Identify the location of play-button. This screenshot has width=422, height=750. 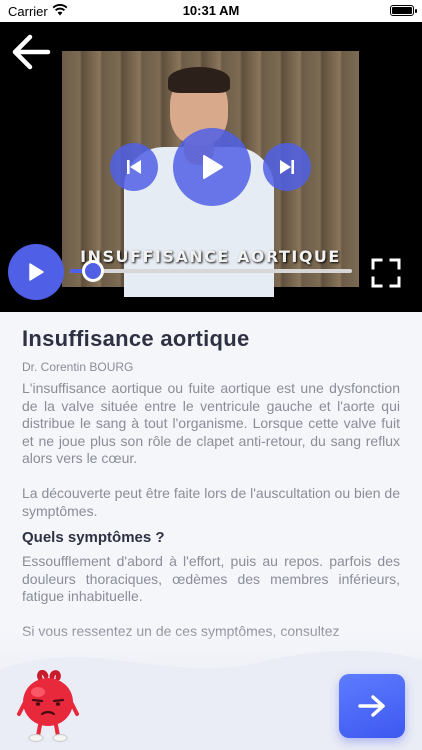
(212, 167).